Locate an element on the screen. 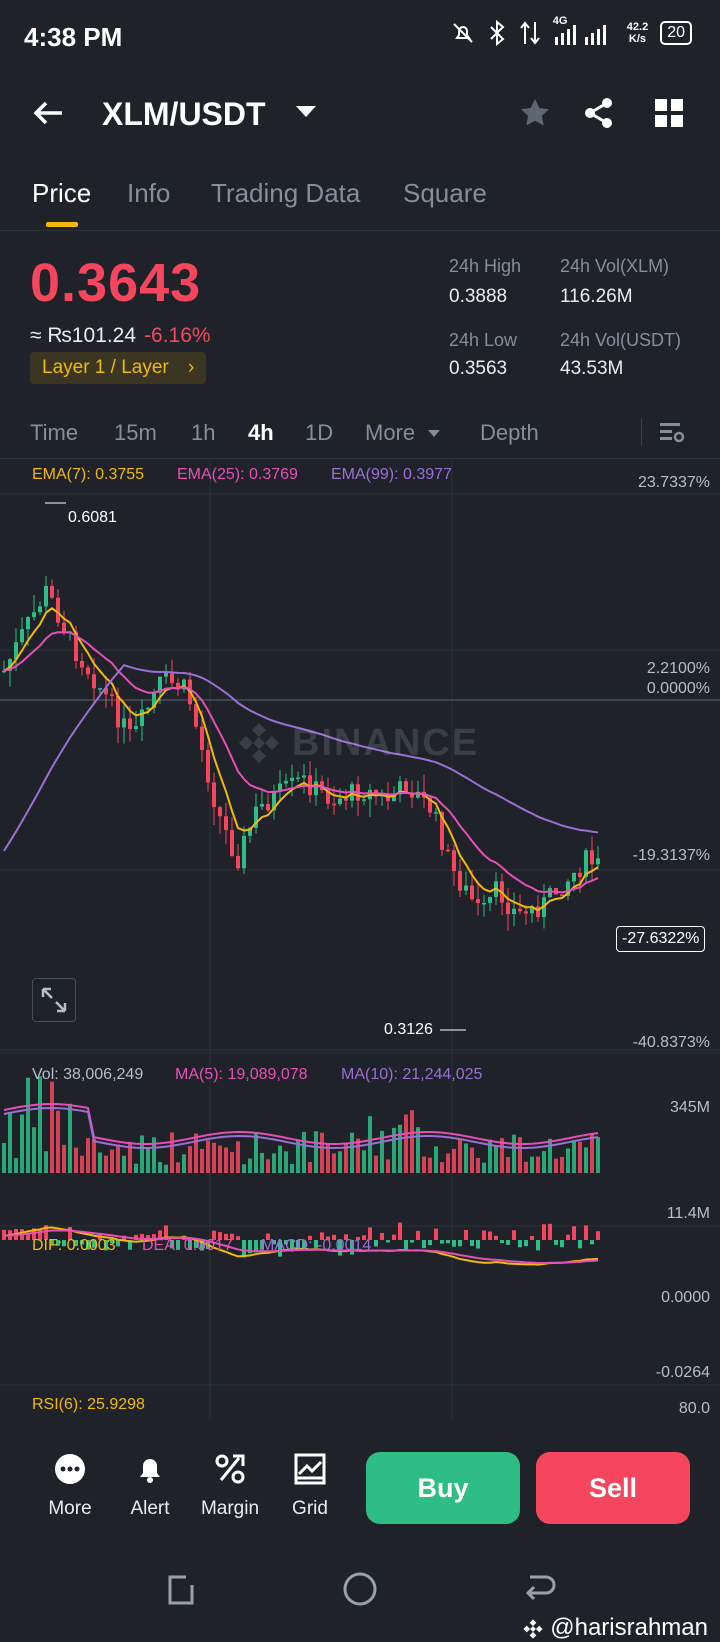  ema99-legend: EMA(99): 0.3977 is located at coordinates (391, 474).